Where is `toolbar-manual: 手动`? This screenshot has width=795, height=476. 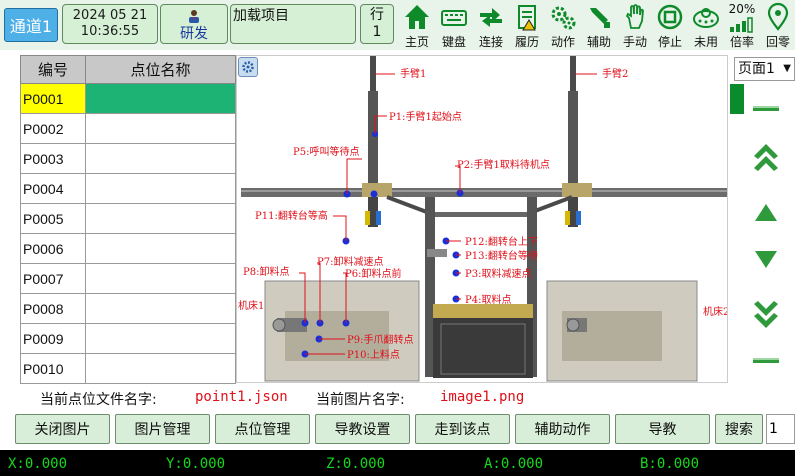
toolbar-manual: 手动 is located at coordinates (635, 26).